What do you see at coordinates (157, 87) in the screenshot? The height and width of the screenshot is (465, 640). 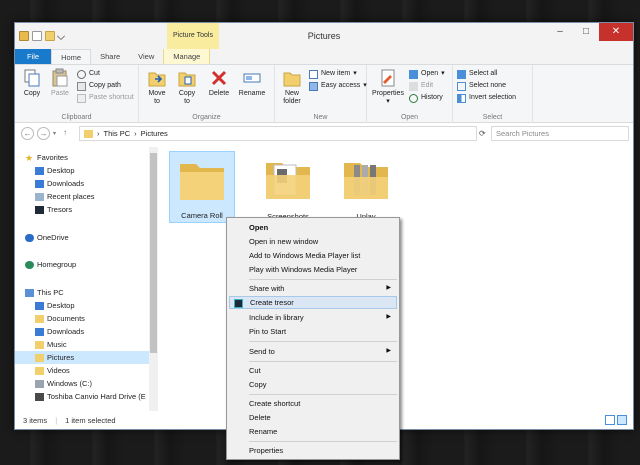 I see `move-to-button: Move to` at bounding box center [157, 87].